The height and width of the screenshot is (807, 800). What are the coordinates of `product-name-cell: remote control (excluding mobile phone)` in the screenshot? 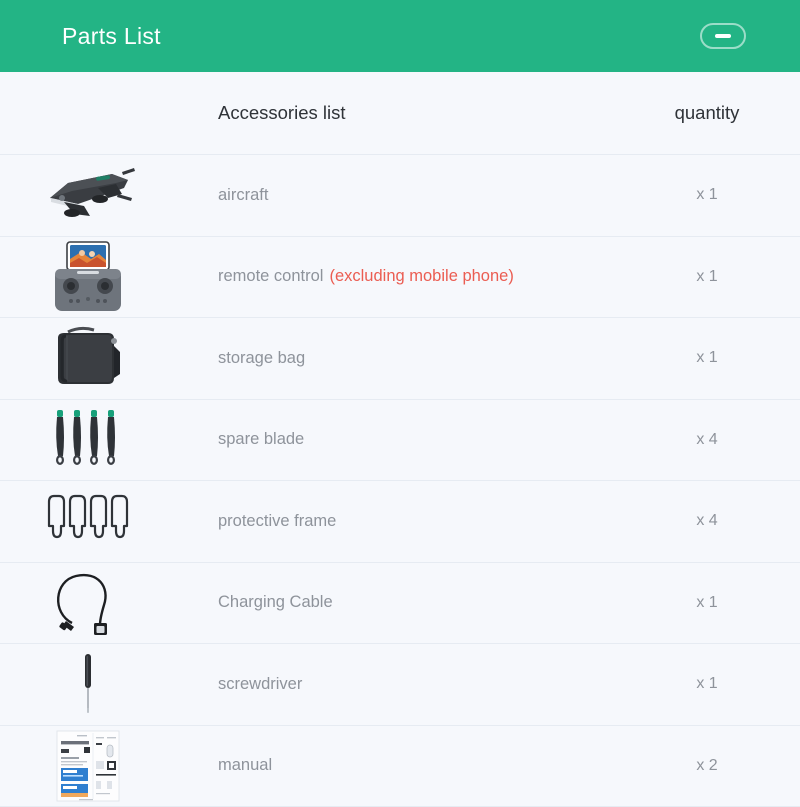 It's located at (397, 276).